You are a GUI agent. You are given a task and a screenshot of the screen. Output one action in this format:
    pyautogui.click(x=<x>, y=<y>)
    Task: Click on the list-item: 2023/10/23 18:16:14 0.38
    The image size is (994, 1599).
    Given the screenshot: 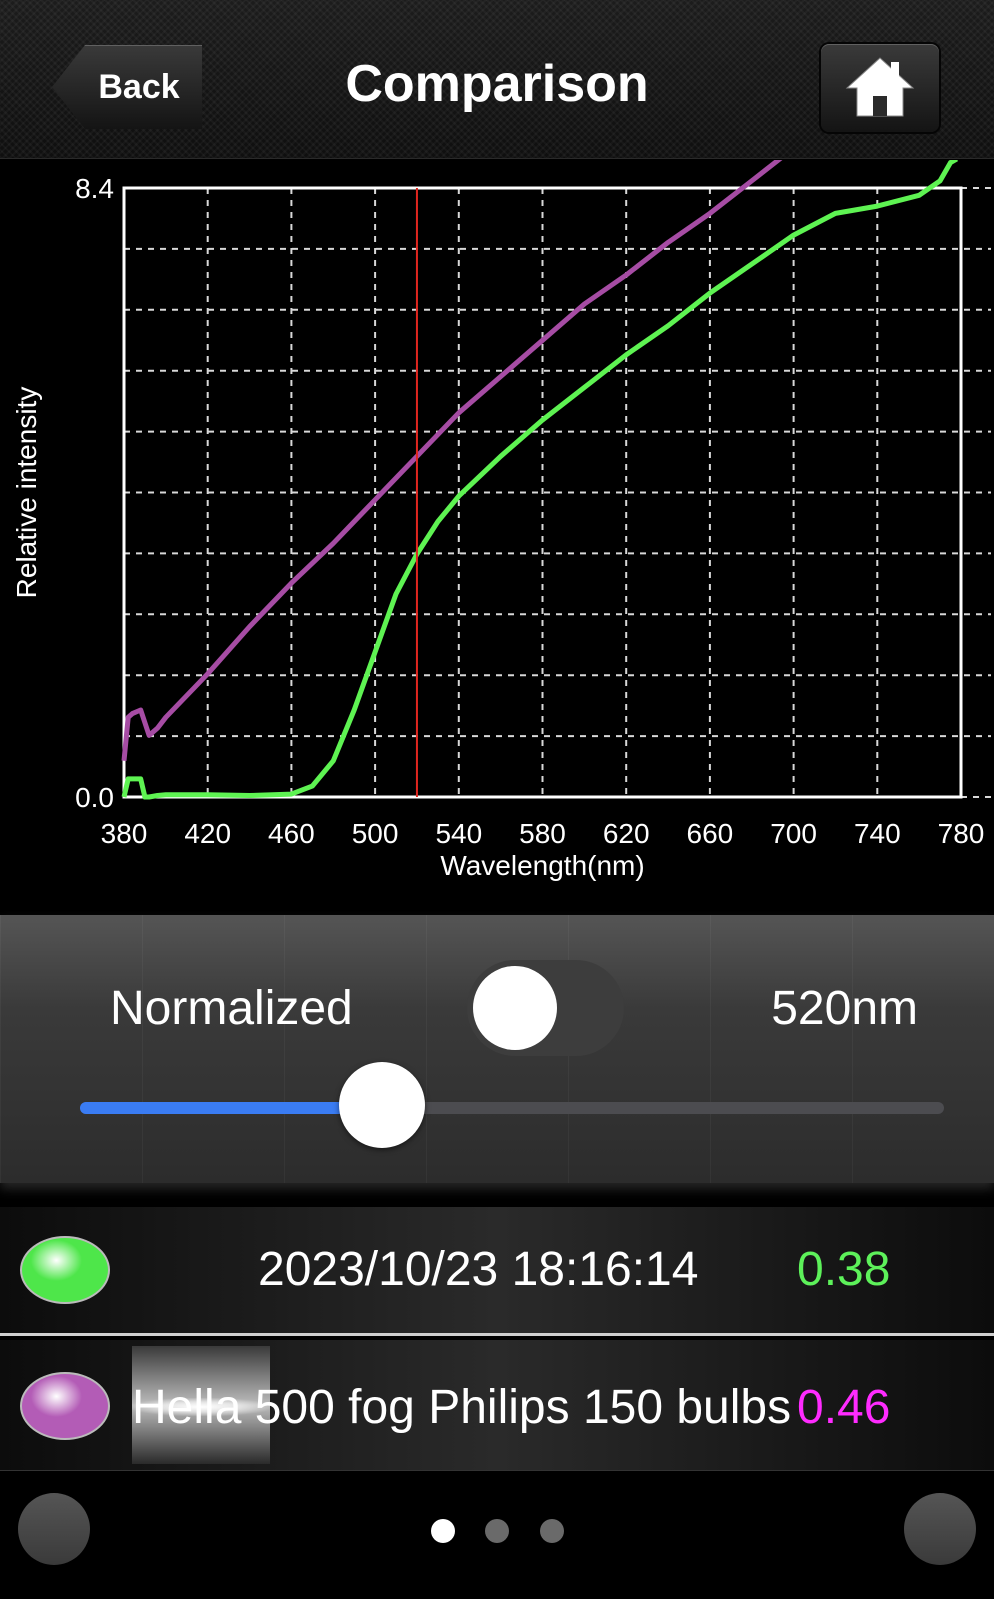 What is the action you would take?
    pyautogui.click(x=497, y=1271)
    